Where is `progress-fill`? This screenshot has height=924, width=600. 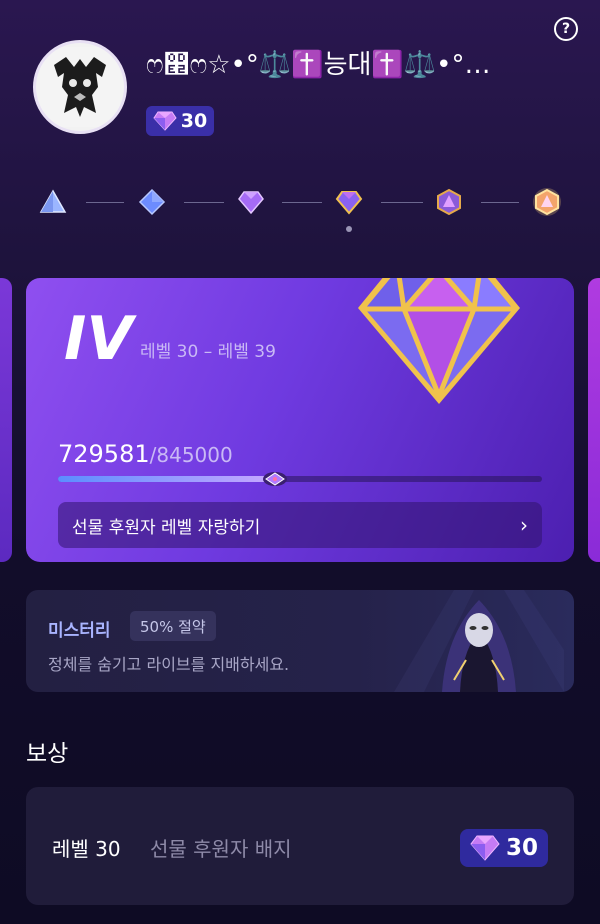
progress-fill is located at coordinates (166, 479).